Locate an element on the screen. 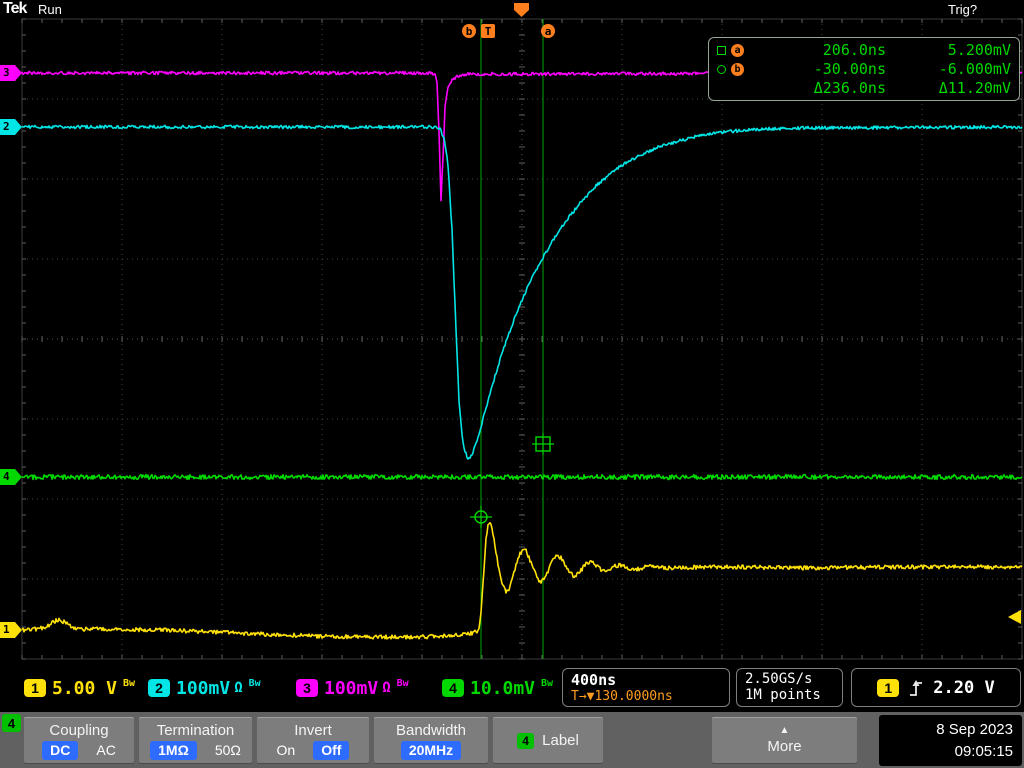 This screenshot has width=1024, height=768. ch4-readout: 4 10.0mV Bw is located at coordinates (497, 688).